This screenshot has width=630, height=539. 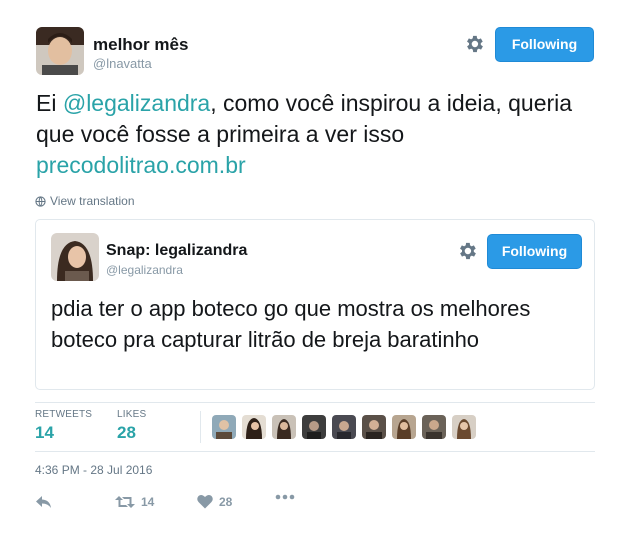 What do you see at coordinates (205, 501) in the screenshot?
I see `heart-icon` at bounding box center [205, 501].